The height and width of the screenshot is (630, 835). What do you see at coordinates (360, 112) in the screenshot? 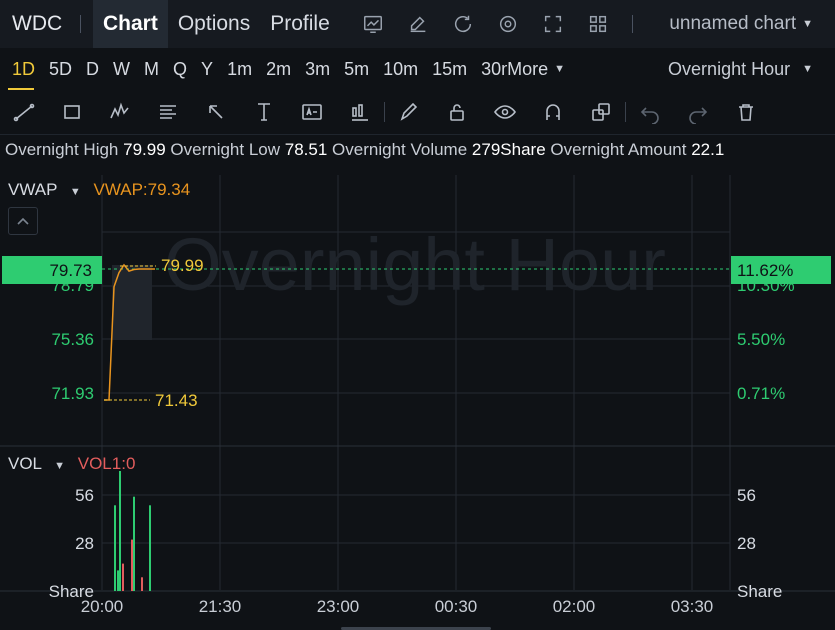
I see `candle-icon` at bounding box center [360, 112].